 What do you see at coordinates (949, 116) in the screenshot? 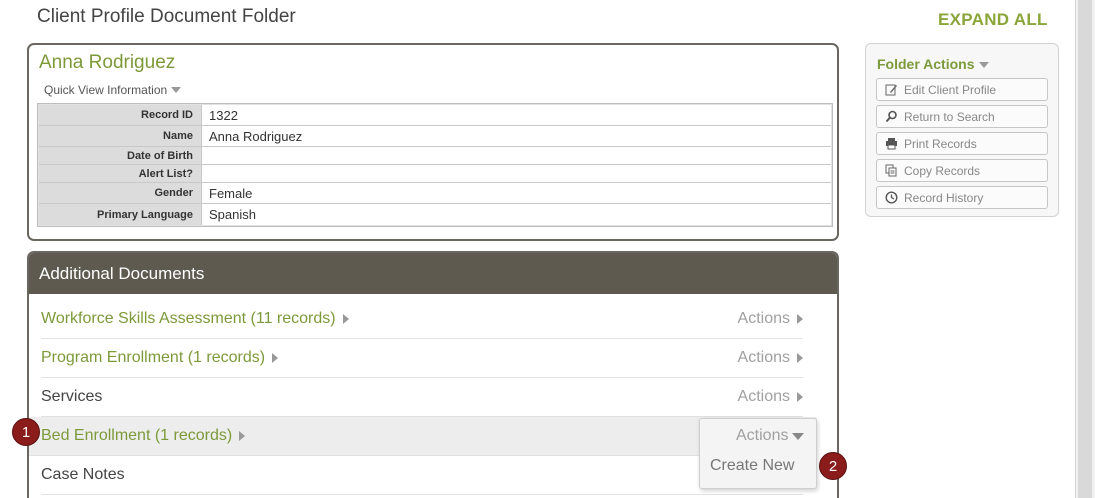
I see `folder-button-label: Return to Search` at bounding box center [949, 116].